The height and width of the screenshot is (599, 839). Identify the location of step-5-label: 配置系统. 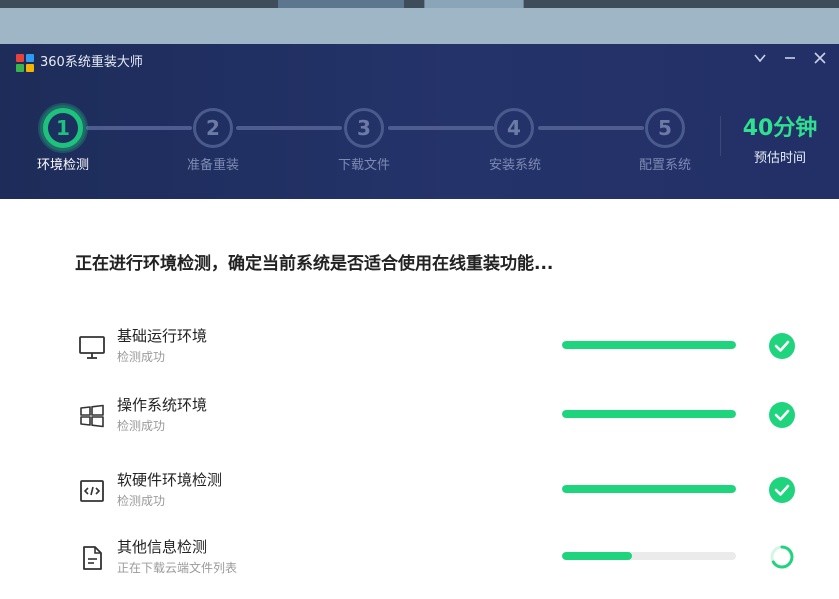
(664, 165).